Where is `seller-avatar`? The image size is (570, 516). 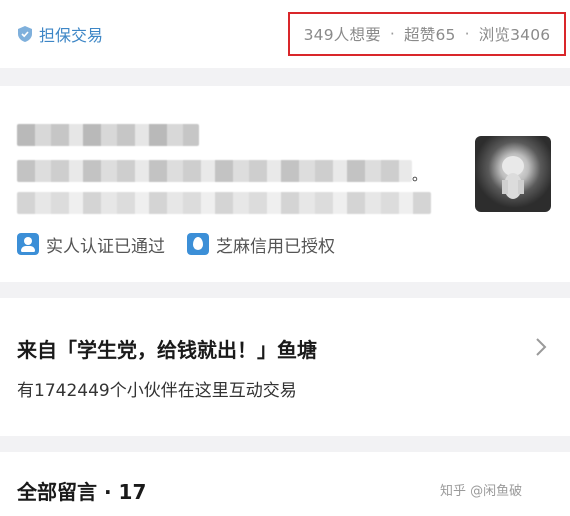
seller-avatar is located at coordinates (513, 174).